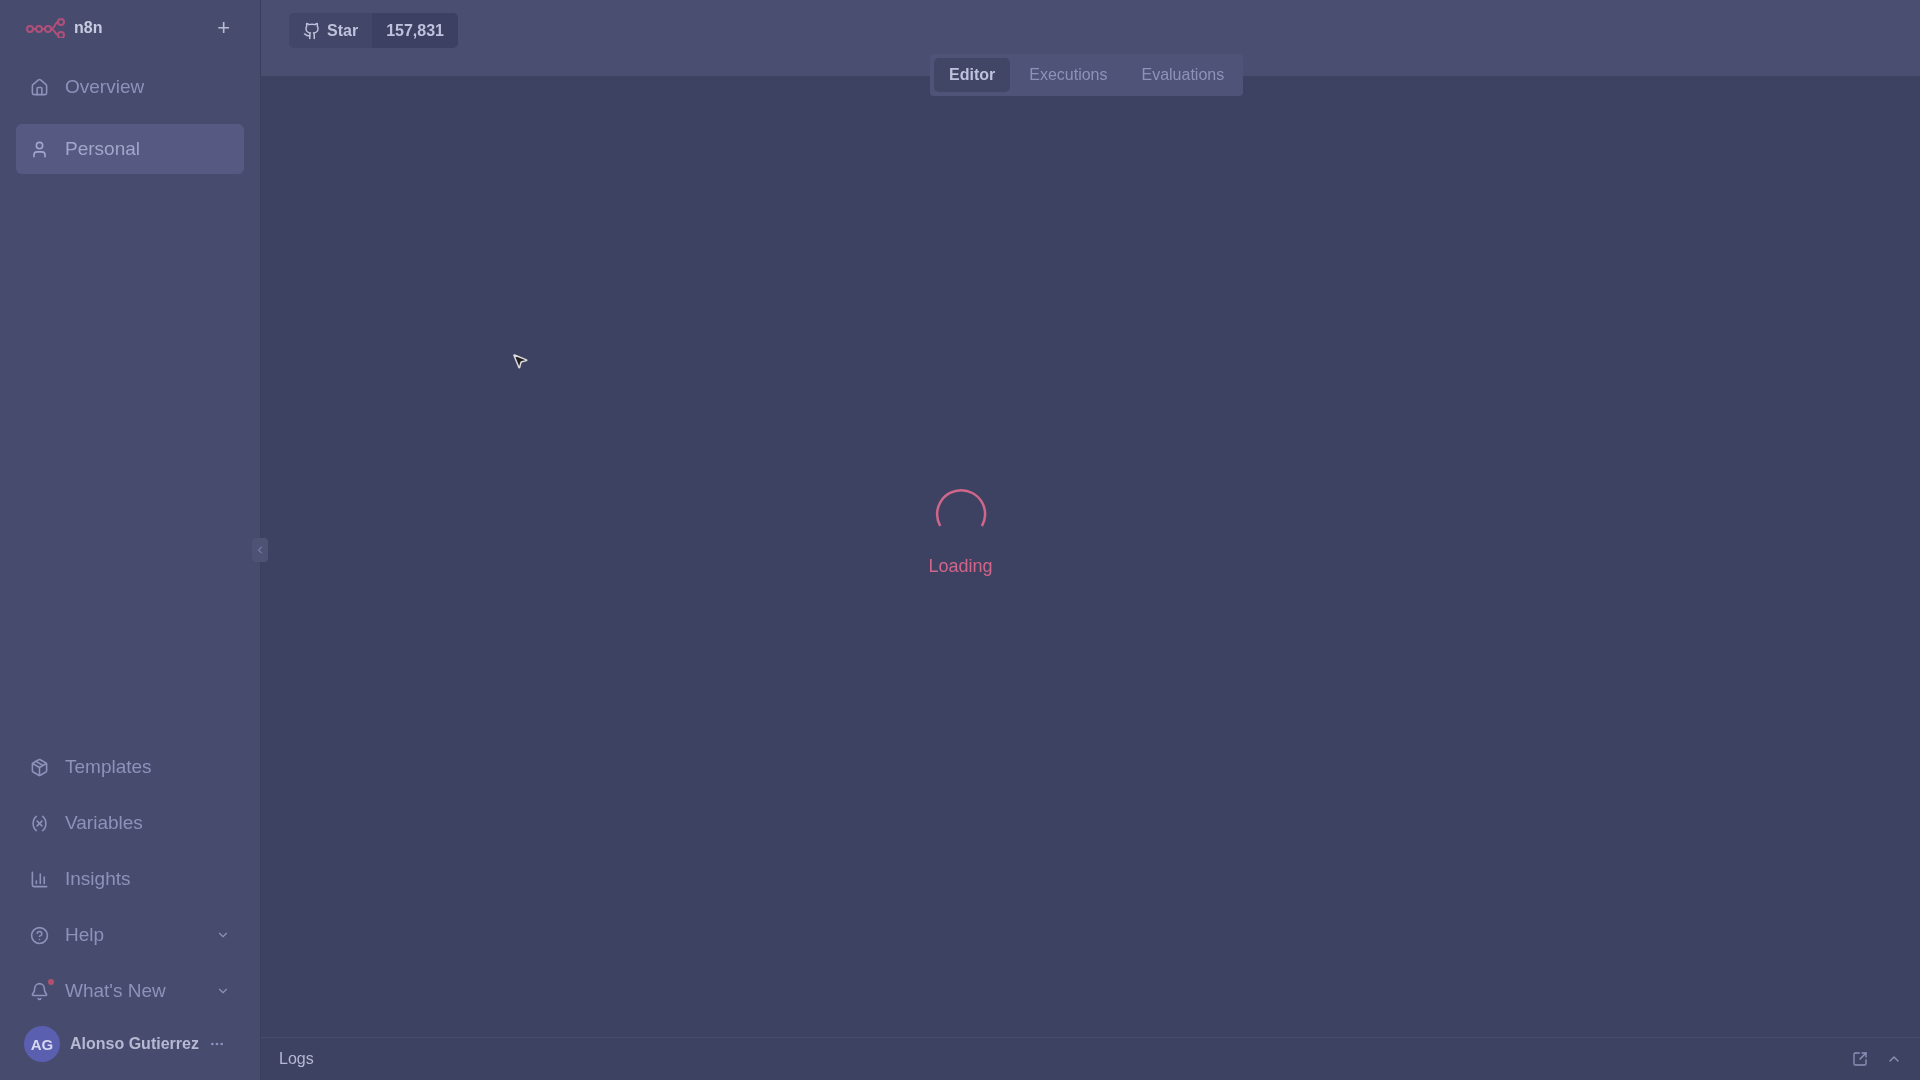  I want to click on logo-icon, so click(46, 28).